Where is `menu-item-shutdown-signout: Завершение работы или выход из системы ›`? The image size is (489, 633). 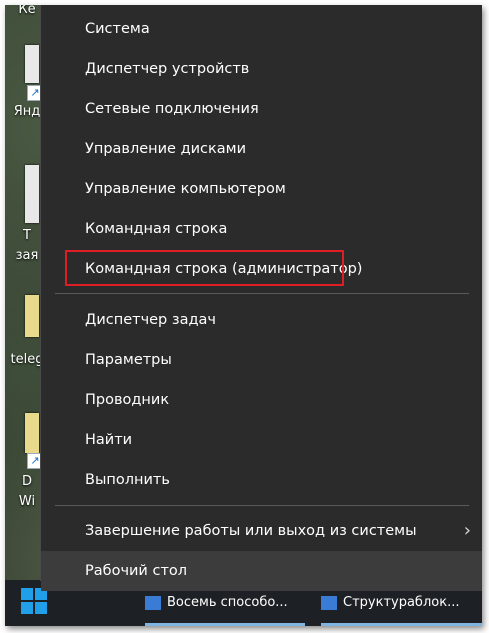
menu-item-shutdown-signout: Завершение работы или выход из системы › is located at coordinates (261, 531).